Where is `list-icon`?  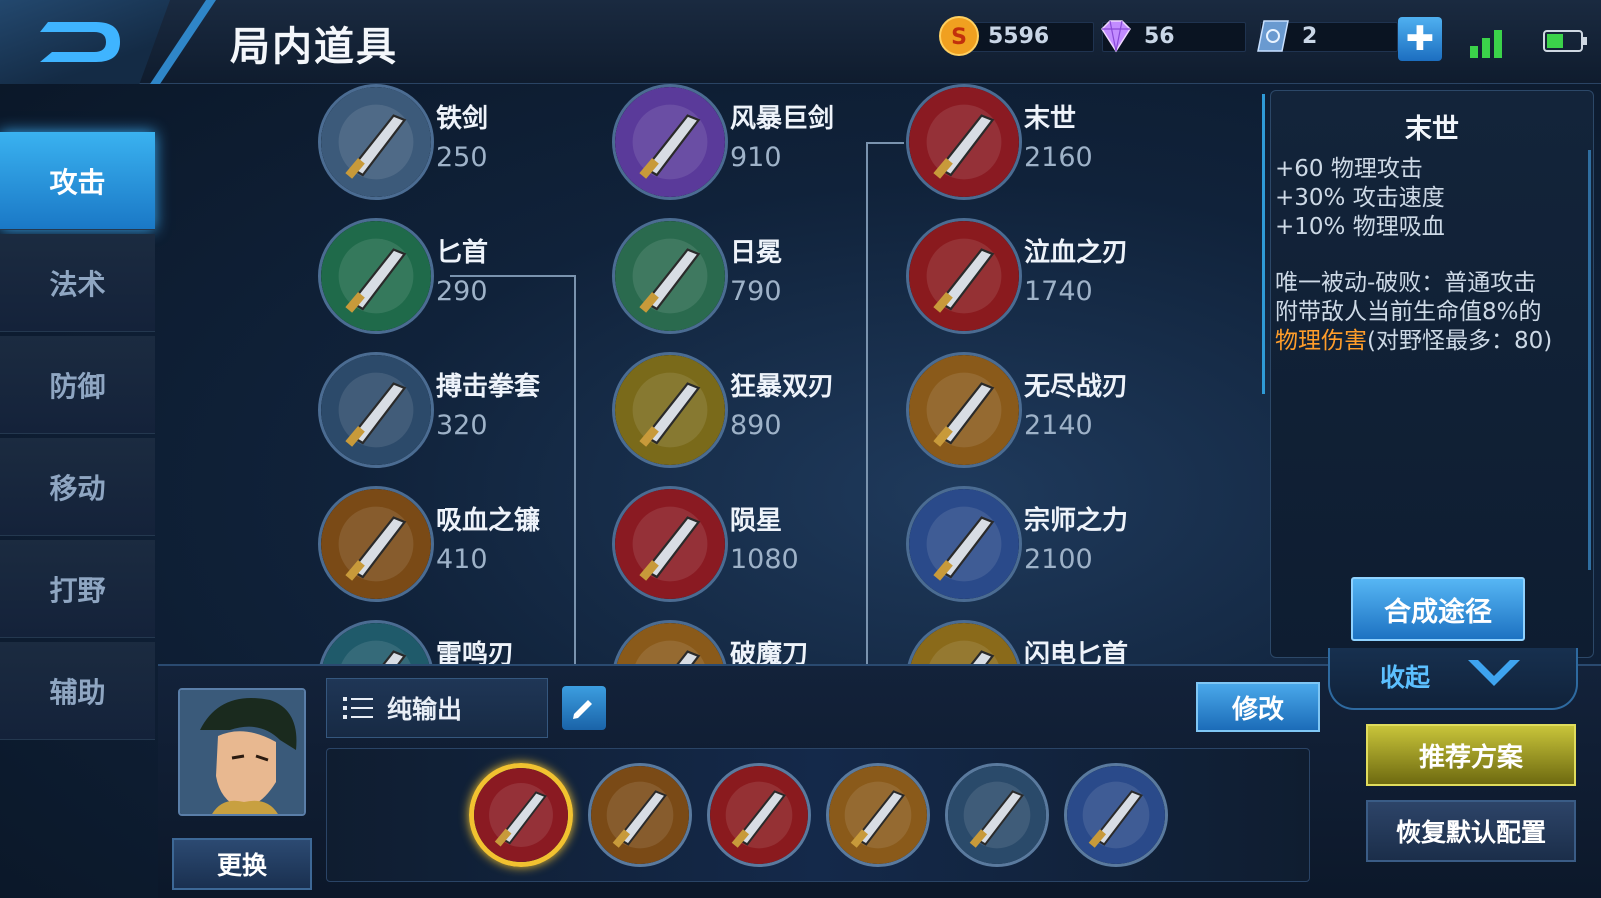
list-icon is located at coordinates (358, 708).